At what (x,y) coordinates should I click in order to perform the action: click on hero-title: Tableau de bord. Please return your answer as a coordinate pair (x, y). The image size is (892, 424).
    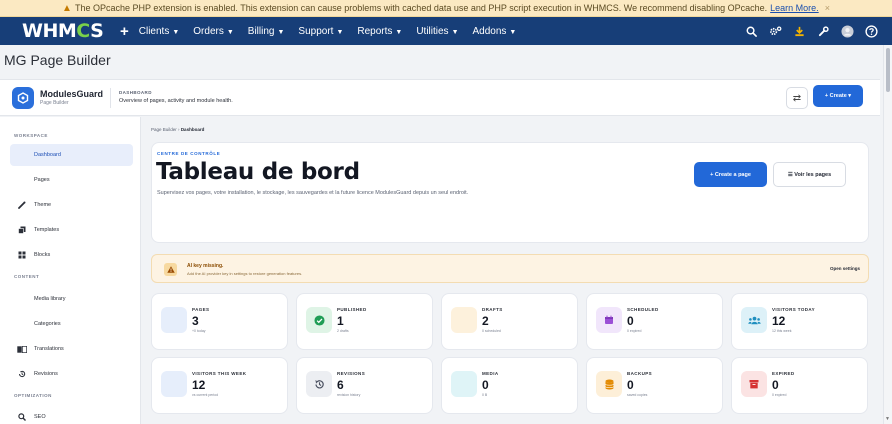
    Looking at the image, I should click on (258, 172).